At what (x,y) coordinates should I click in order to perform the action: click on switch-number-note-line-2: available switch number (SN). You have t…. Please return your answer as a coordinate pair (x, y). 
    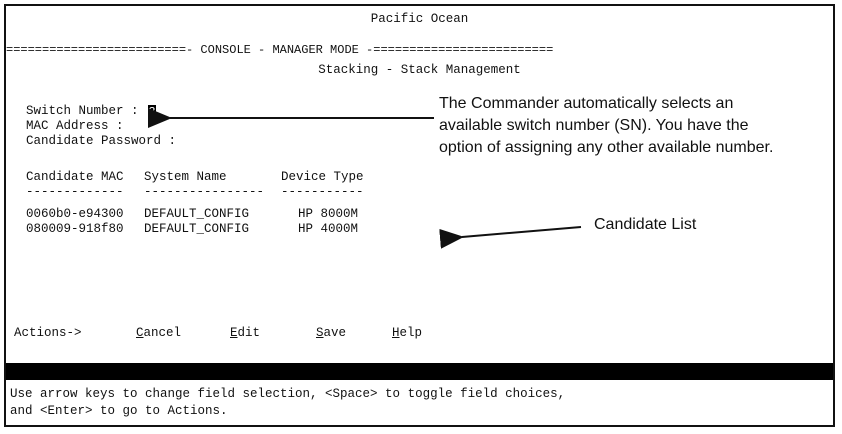
    Looking at the image, I should click on (594, 125).